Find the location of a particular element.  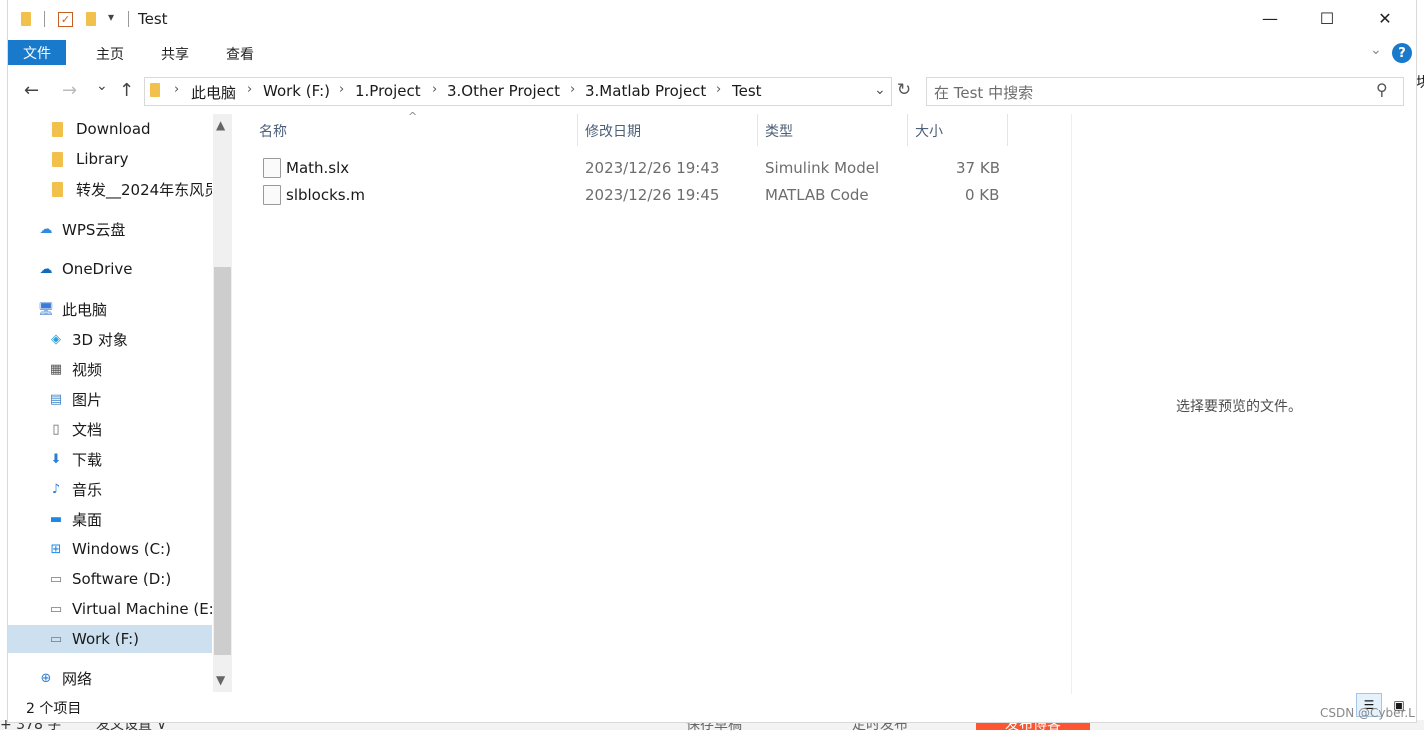

search-icon: ⚲ is located at coordinates (1382, 89).